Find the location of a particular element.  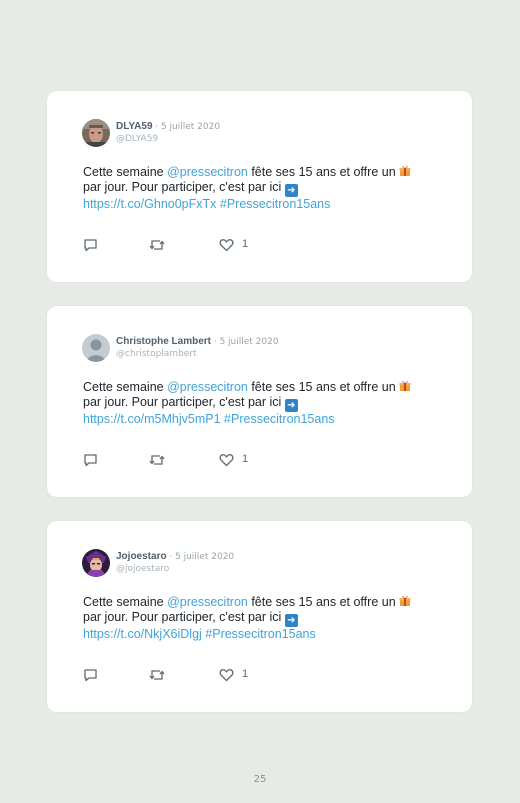

tweet-url-link: https://t.co/m5Mhjv5mP1 is located at coordinates (152, 419).